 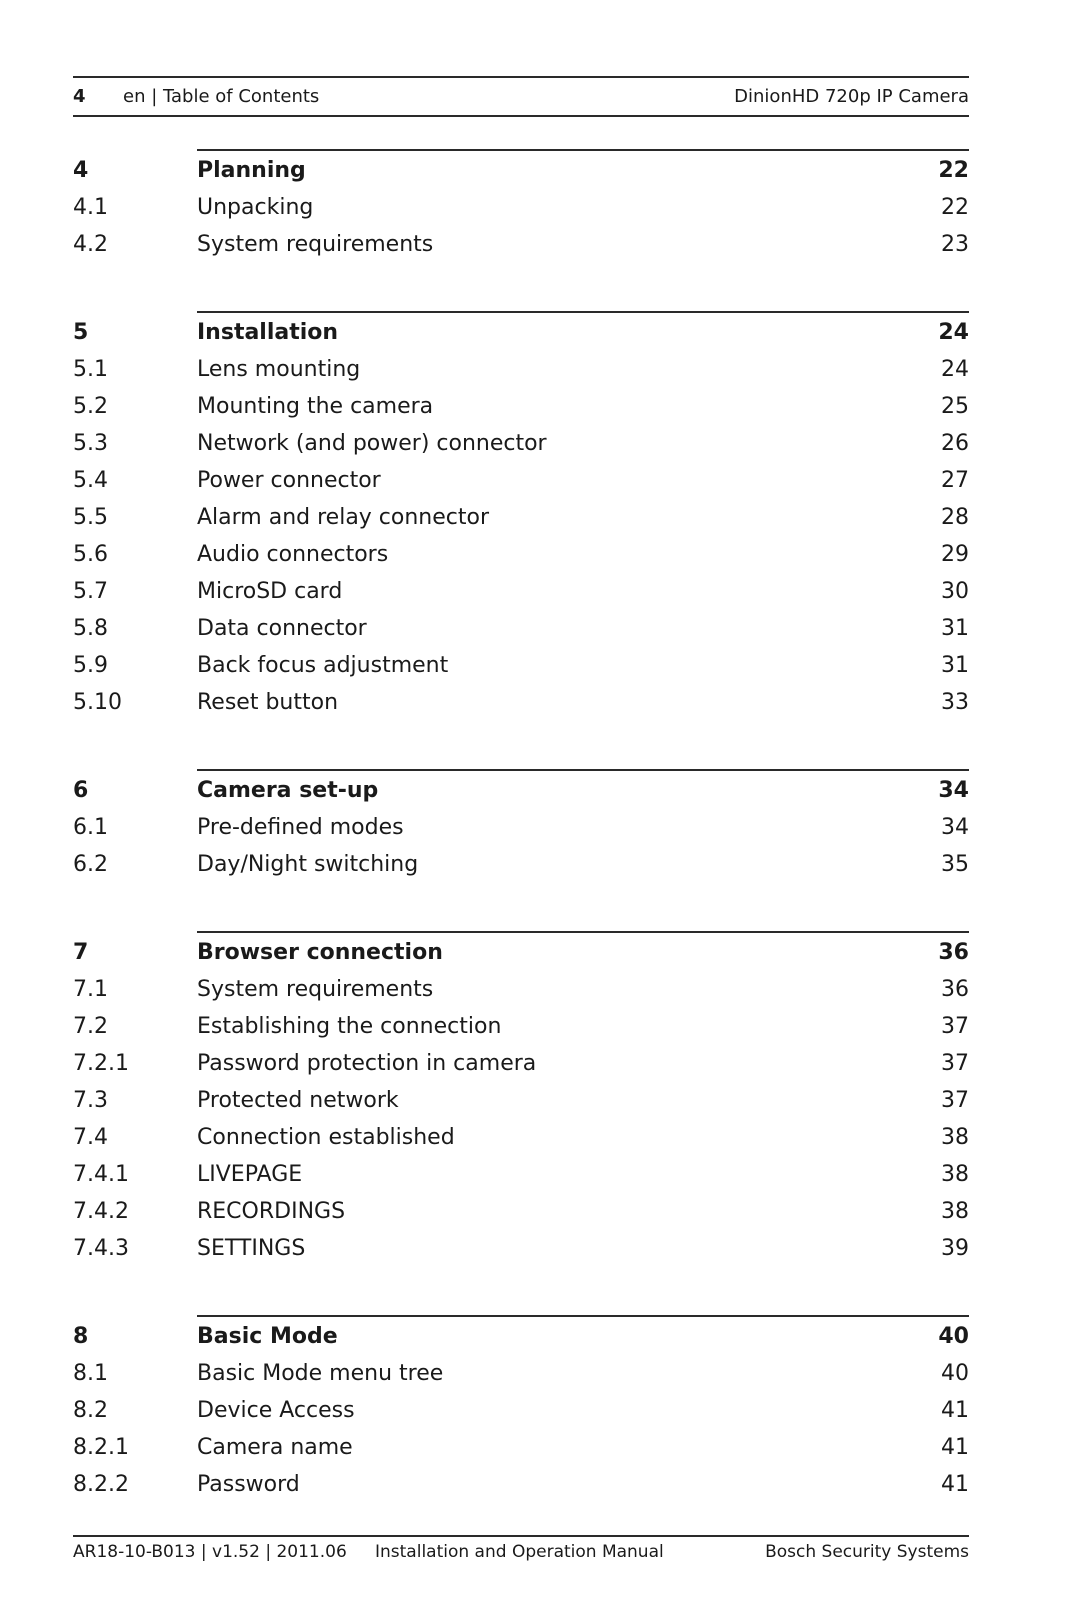 I want to click on toc-entry: 5.10 Reset button 33, so click(x=521, y=702).